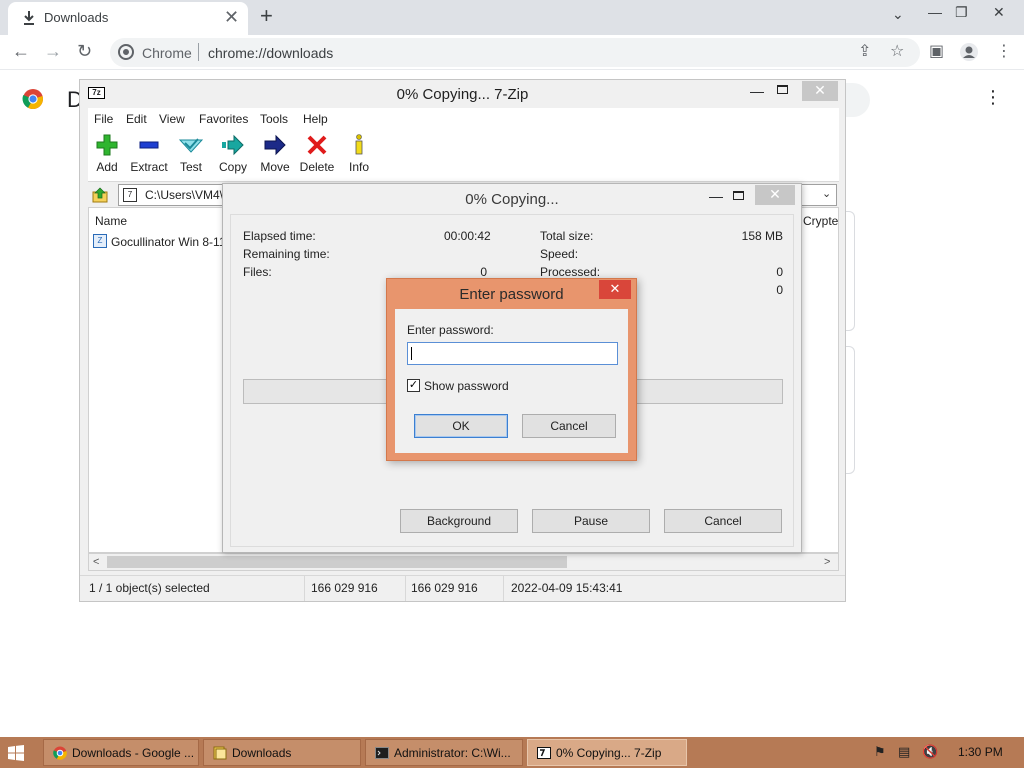 The height and width of the screenshot is (768, 1024). What do you see at coordinates (567, 588) in the screenshot?
I see `status-modified: 2022-04-09 15:43:41` at bounding box center [567, 588].